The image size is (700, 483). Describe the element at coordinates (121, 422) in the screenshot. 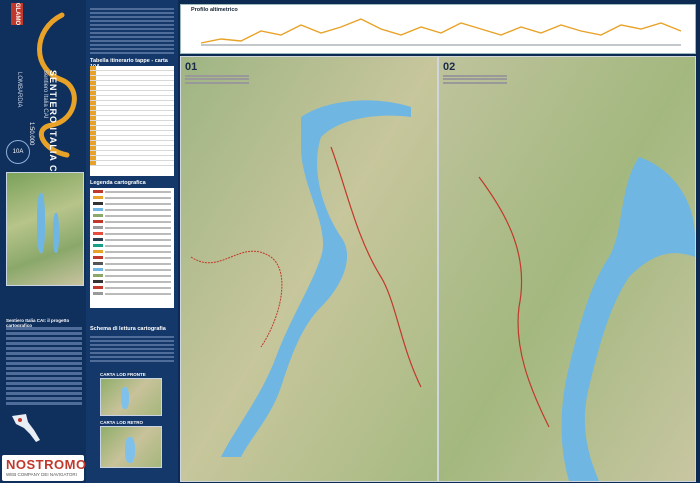

I see `panel-back-title: CARTA LOD RETRO` at that location.